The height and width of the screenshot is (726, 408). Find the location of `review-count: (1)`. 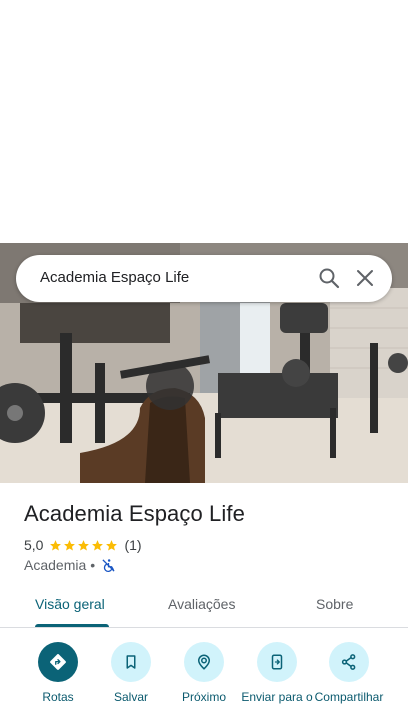

review-count: (1) is located at coordinates (133, 545).